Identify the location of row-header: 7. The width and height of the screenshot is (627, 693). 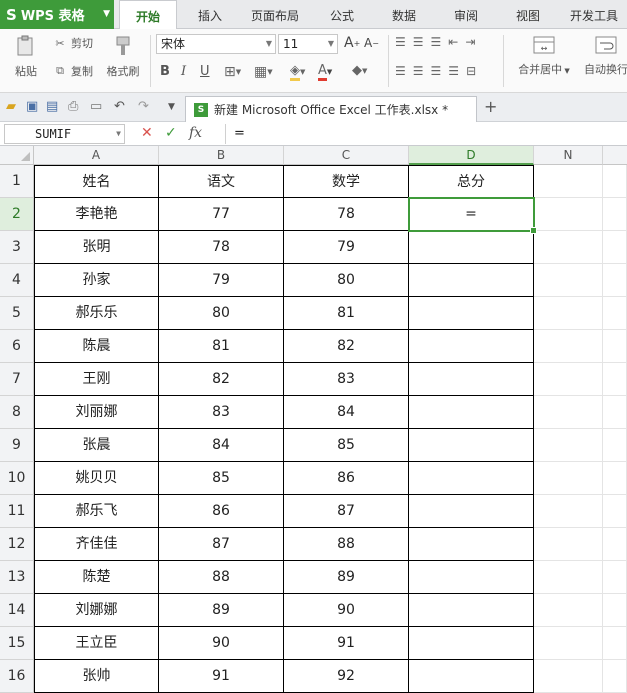
(17, 379).